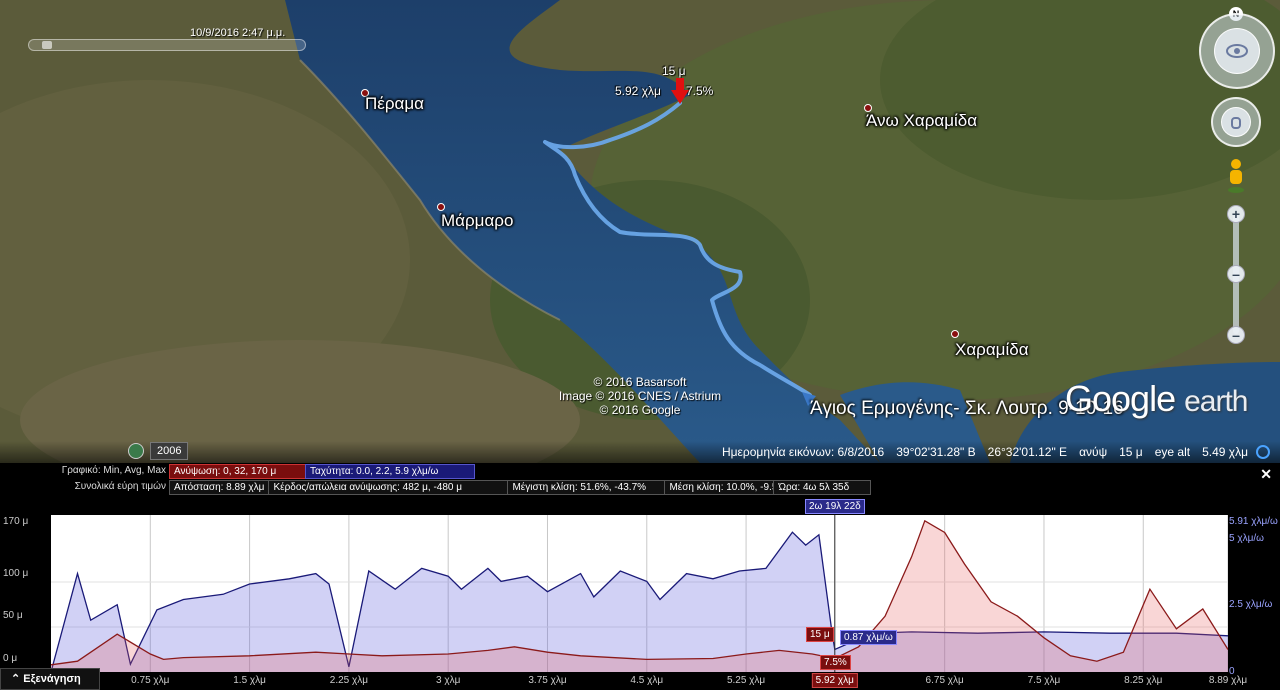 Image resolution: width=1280 pixels, height=690 pixels. Describe the element at coordinates (1225, 452) in the screenshot. I see `eye-alt-value: 5.49 χλμ` at that location.